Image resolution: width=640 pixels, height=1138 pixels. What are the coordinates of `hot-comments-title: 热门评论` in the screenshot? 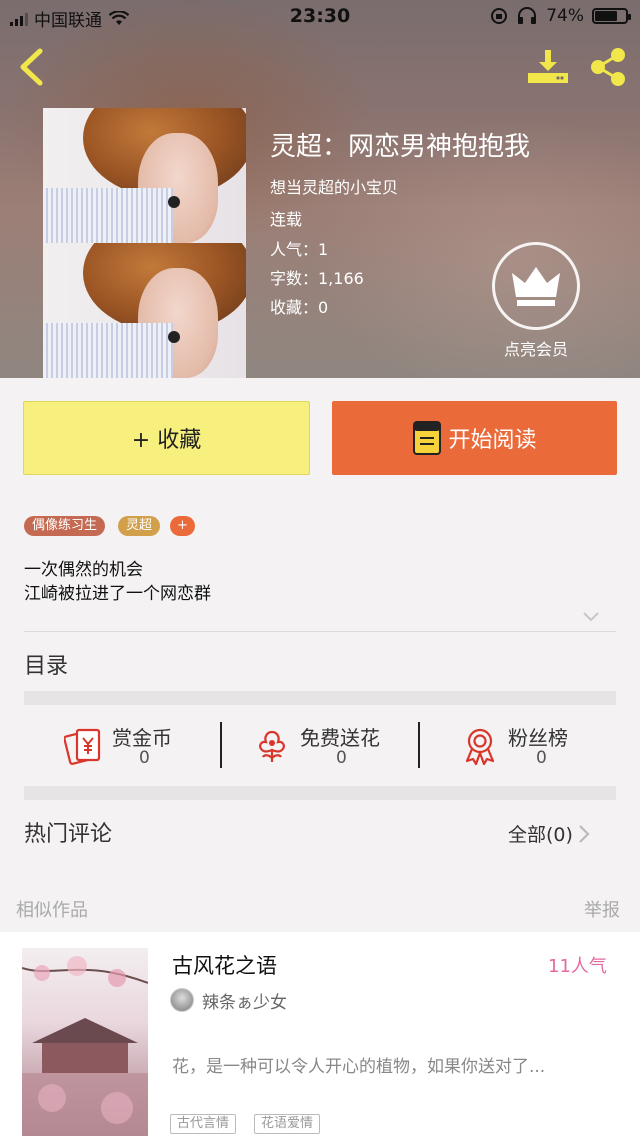 It's located at (68, 834).